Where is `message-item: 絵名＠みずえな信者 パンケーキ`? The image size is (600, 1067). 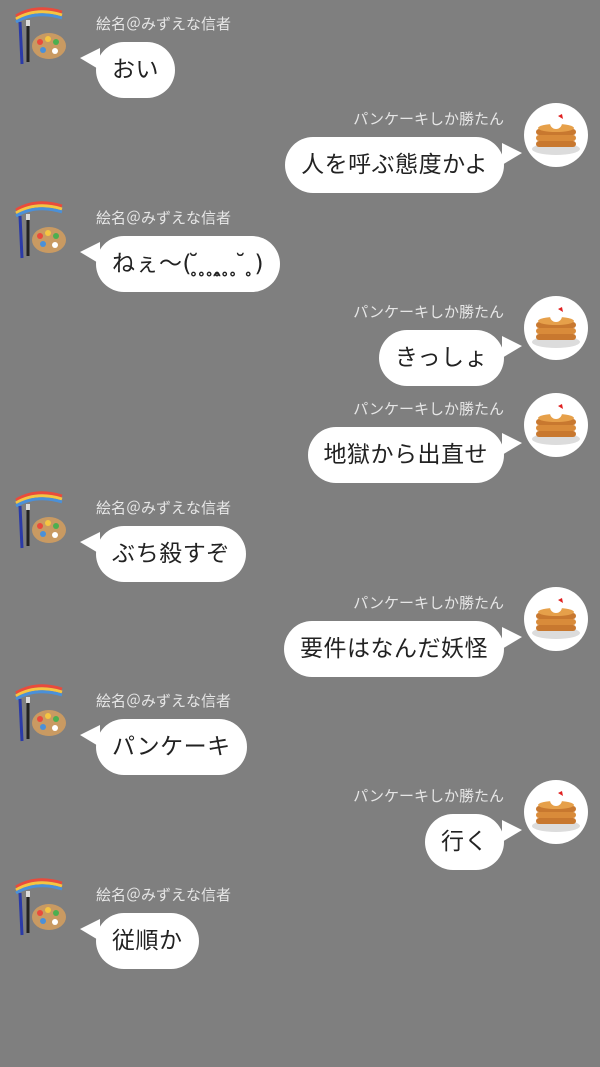 message-item: 絵名＠みずえな信者 パンケーキ is located at coordinates (300, 731).